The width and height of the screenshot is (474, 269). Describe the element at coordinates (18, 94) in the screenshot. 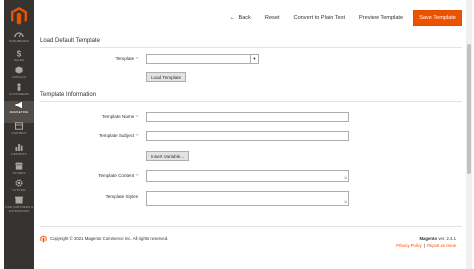

I see `sidebar-item-label: CUSTOMERS` at that location.